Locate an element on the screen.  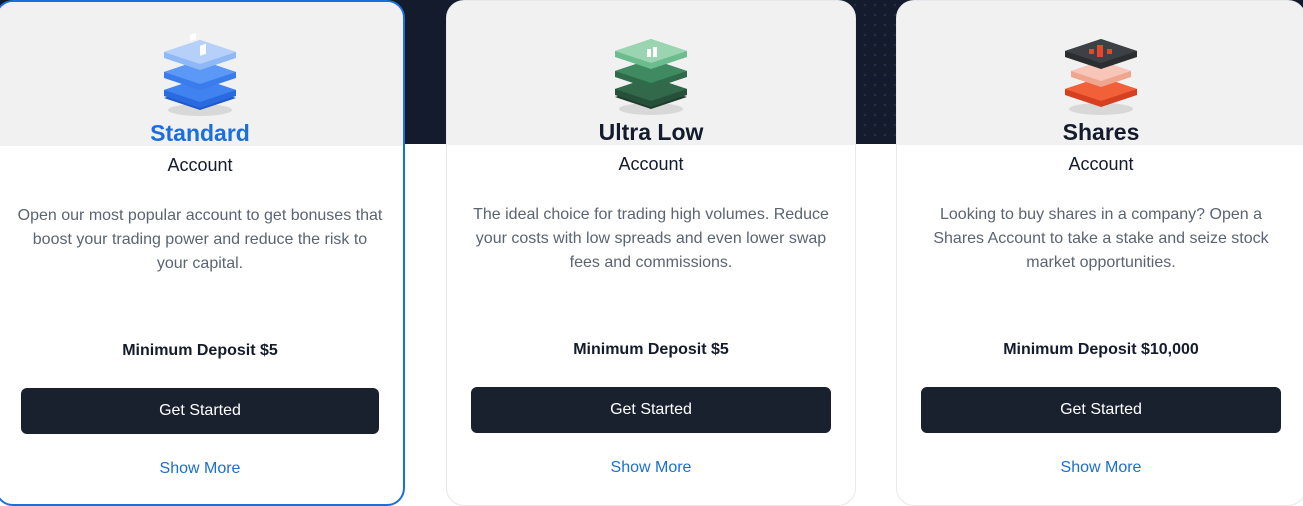
card-title: Ultra Low is located at coordinates (651, 132).